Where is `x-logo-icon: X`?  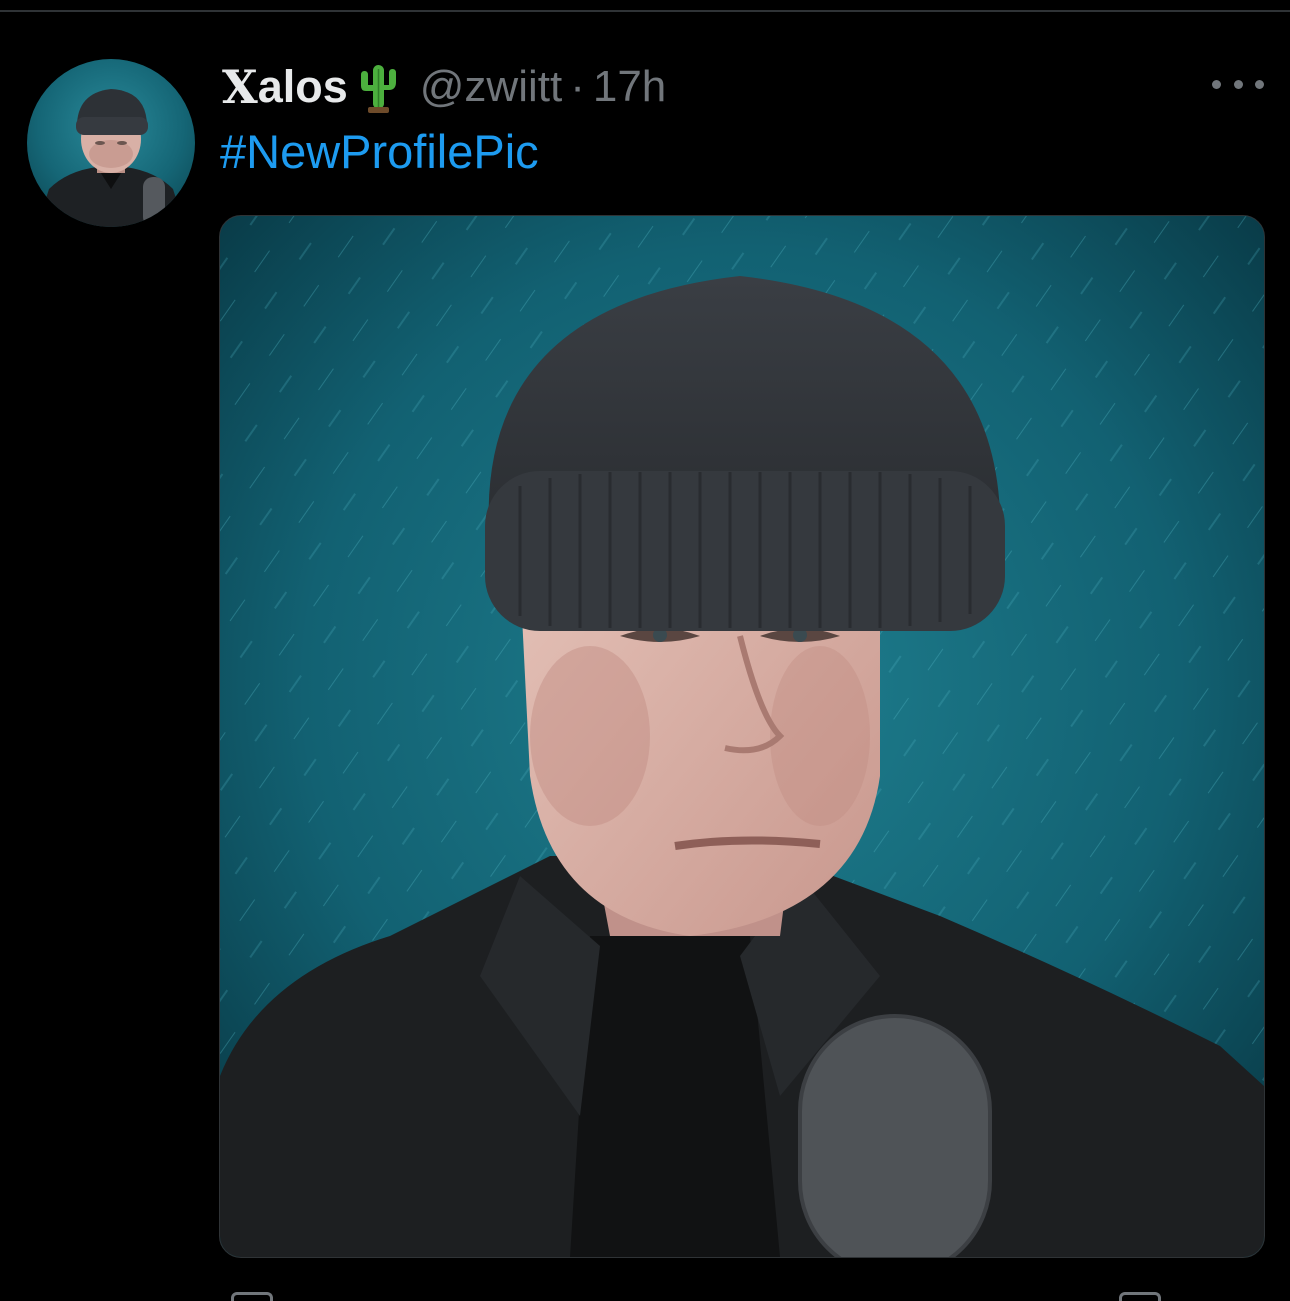 x-logo-icon: X is located at coordinates (240, 87).